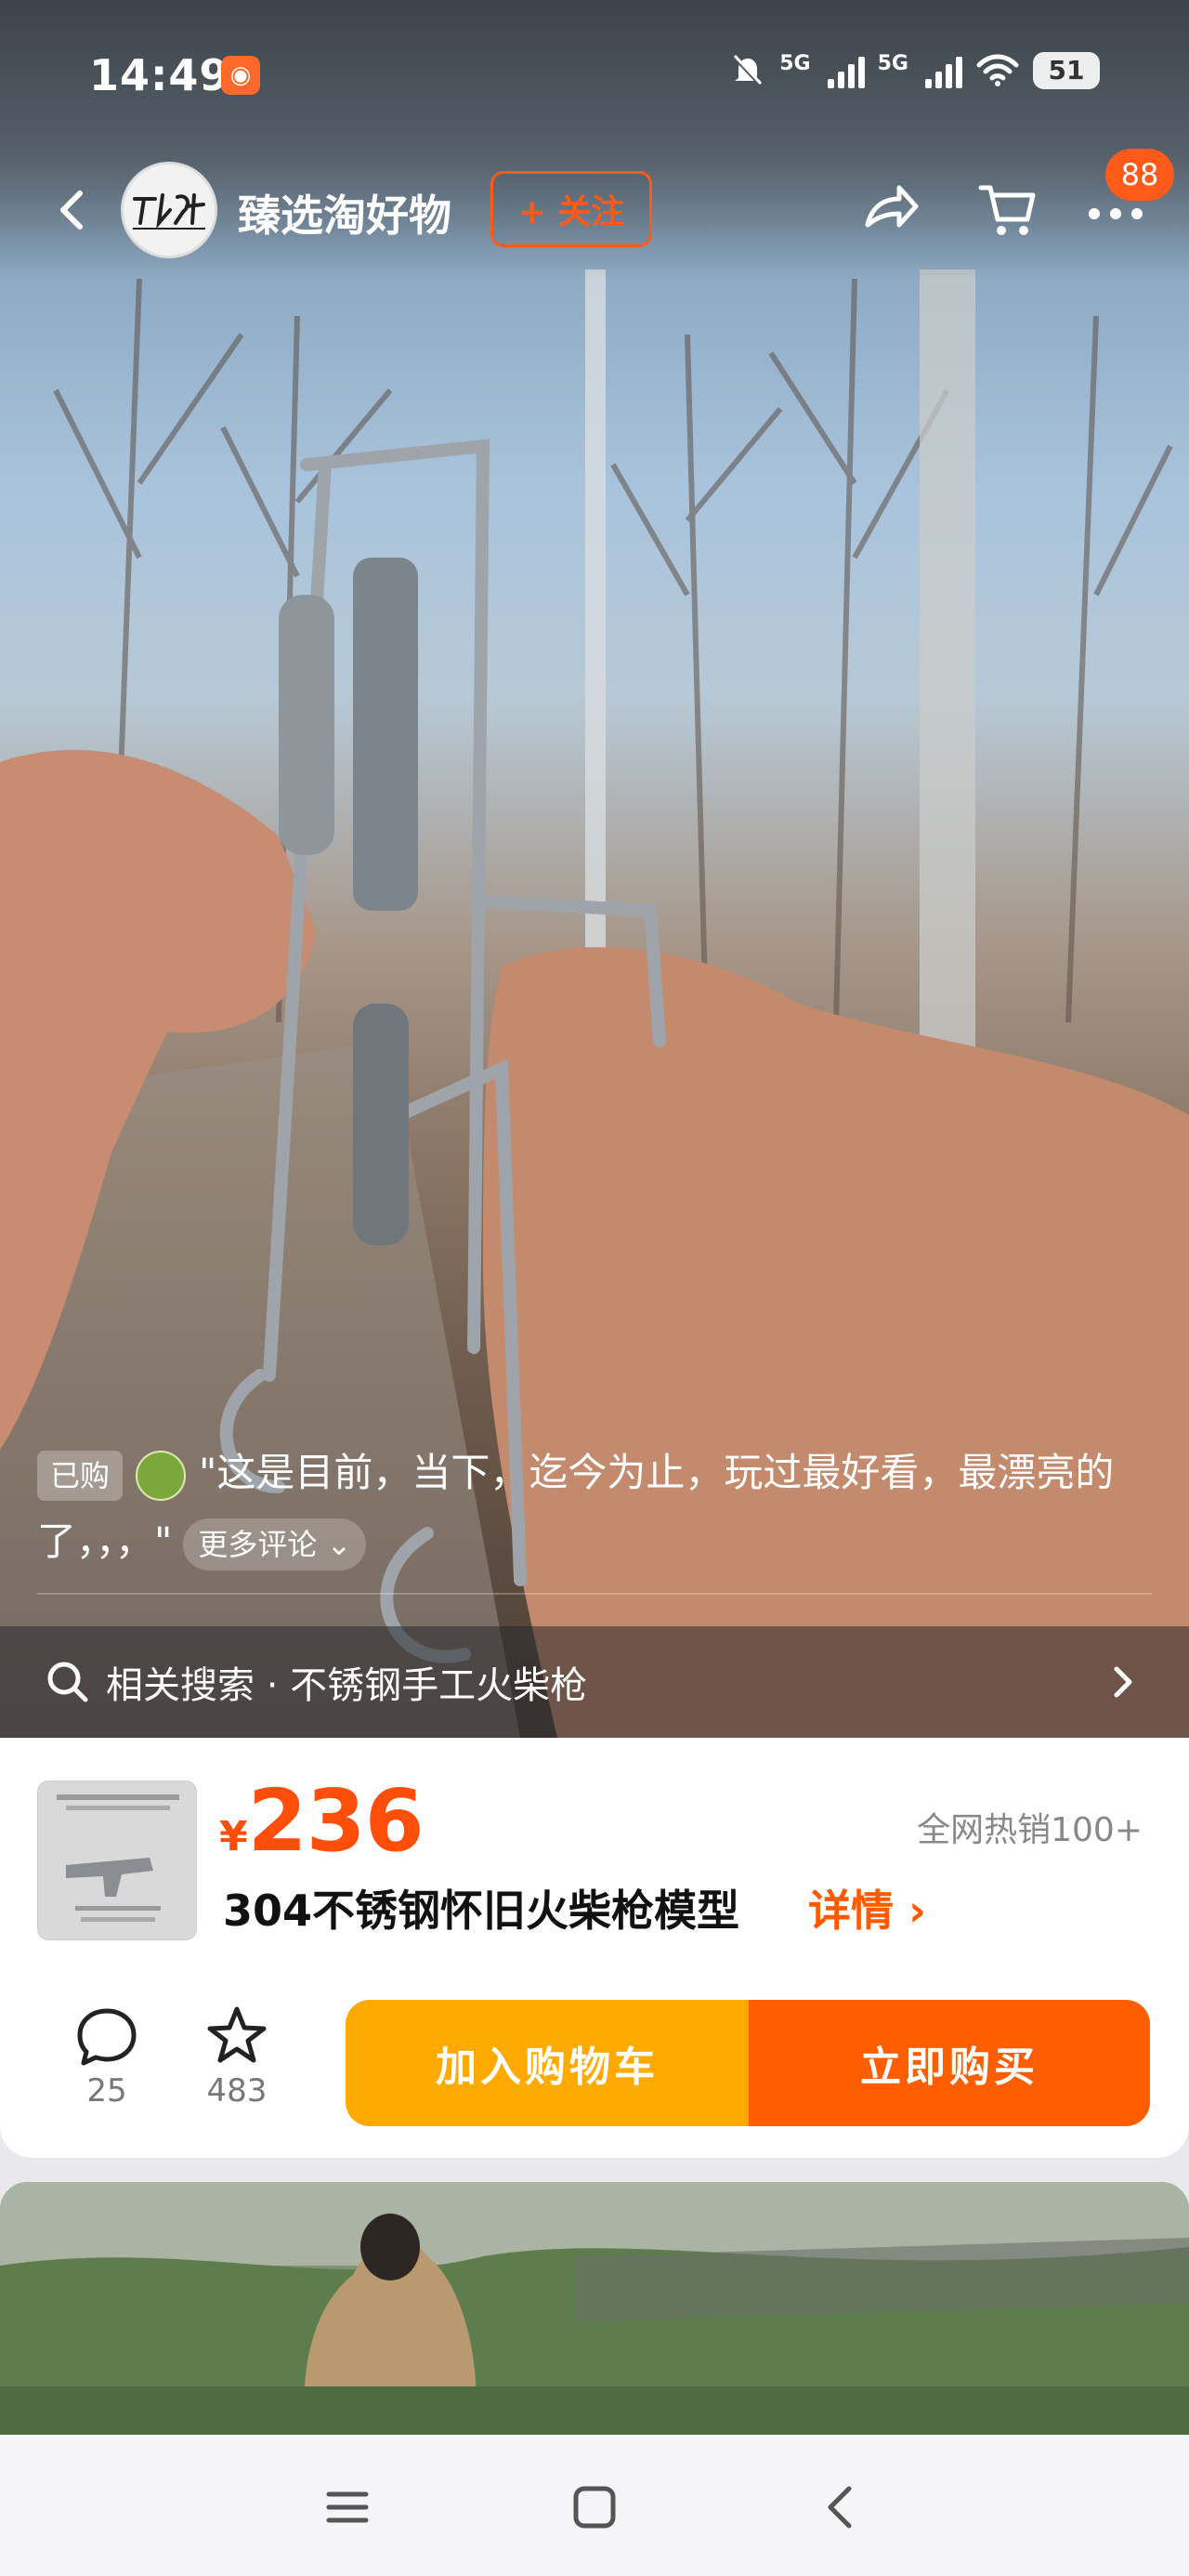 Image resolution: width=1189 pixels, height=2576 pixels. What do you see at coordinates (599, 1507) in the screenshot?
I see `featured-comment: 已购 "这是目前，当下，迄今为止，玩过最好看，最漂亮的了，，，" 更多评论 ⌄` at bounding box center [599, 1507].